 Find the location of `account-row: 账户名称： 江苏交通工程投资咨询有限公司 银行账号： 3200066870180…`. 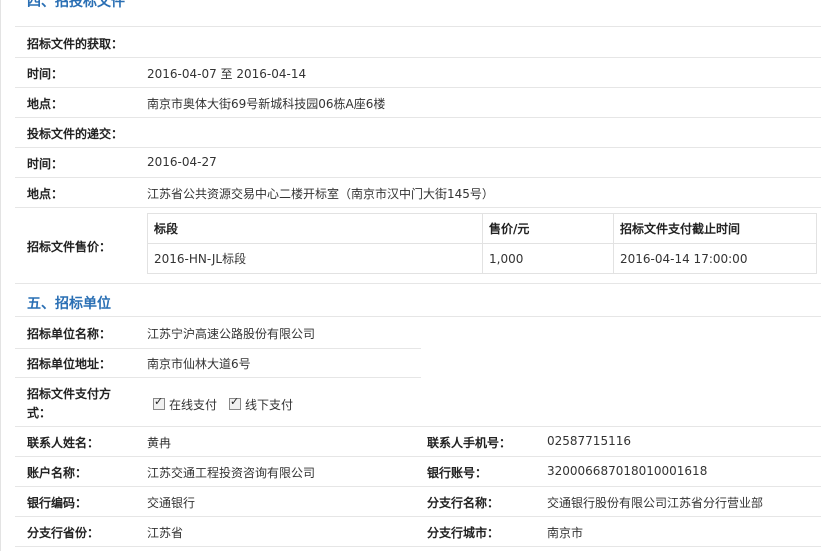

account-row: 账户名称： 江苏交通工程投资咨询有限公司 银行账号： 3200066870180… is located at coordinates (418, 472).